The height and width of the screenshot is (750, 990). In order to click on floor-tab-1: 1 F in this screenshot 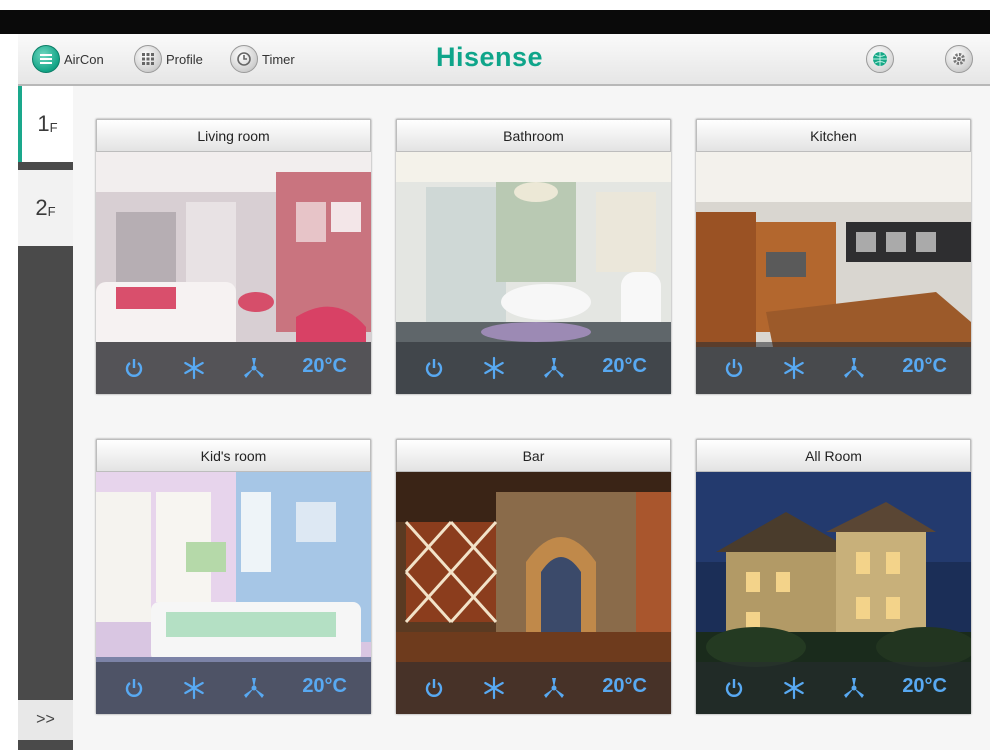, I will do `click(45, 124)`.